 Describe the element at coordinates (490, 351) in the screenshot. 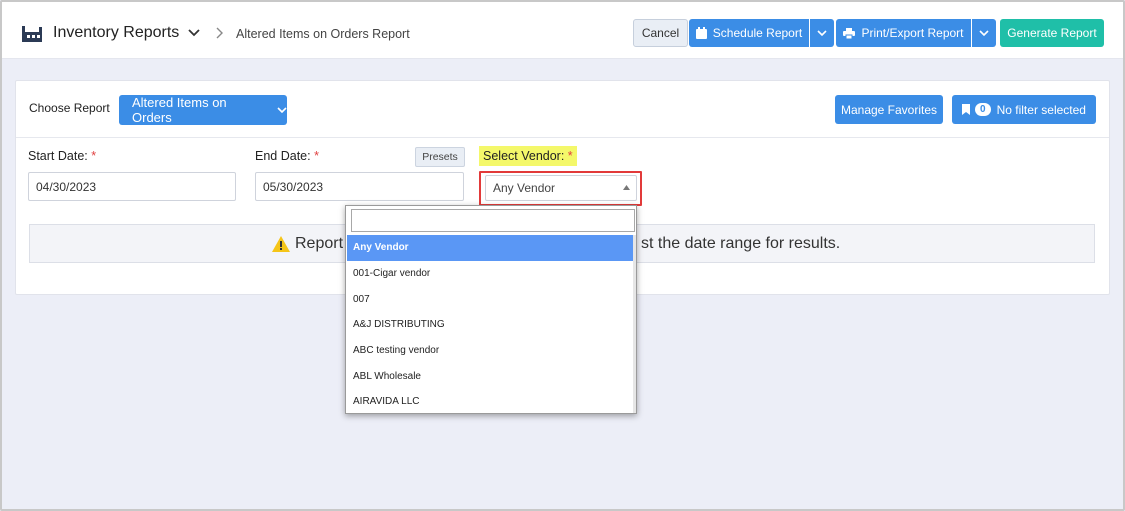

I see `vendor-option: ABC testing vendor` at that location.